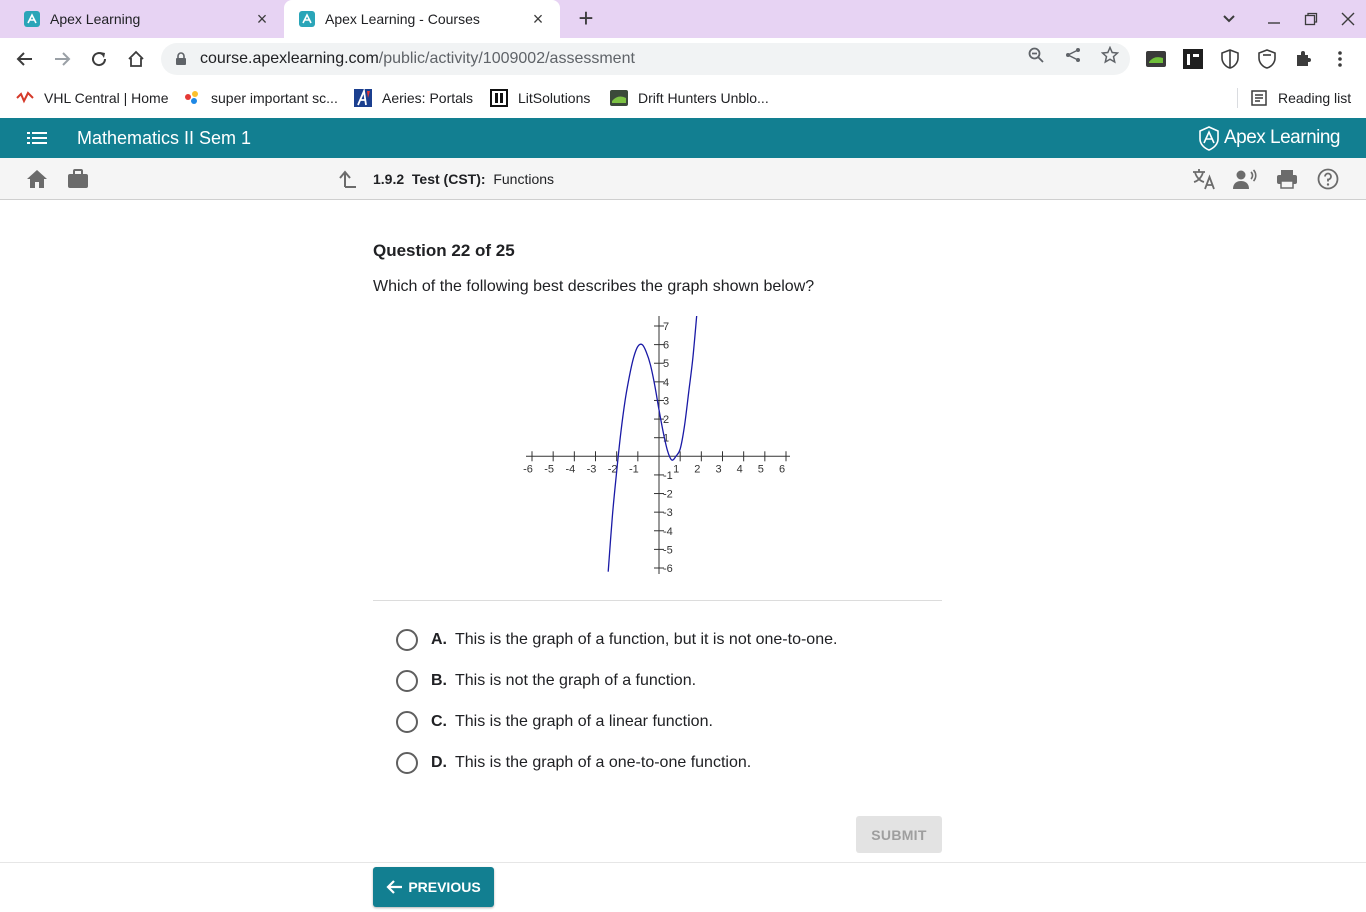 Image resolution: width=1366 pixels, height=912 pixels. Describe the element at coordinates (1300, 98) in the screenshot. I see `reading-list: Reading list` at that location.